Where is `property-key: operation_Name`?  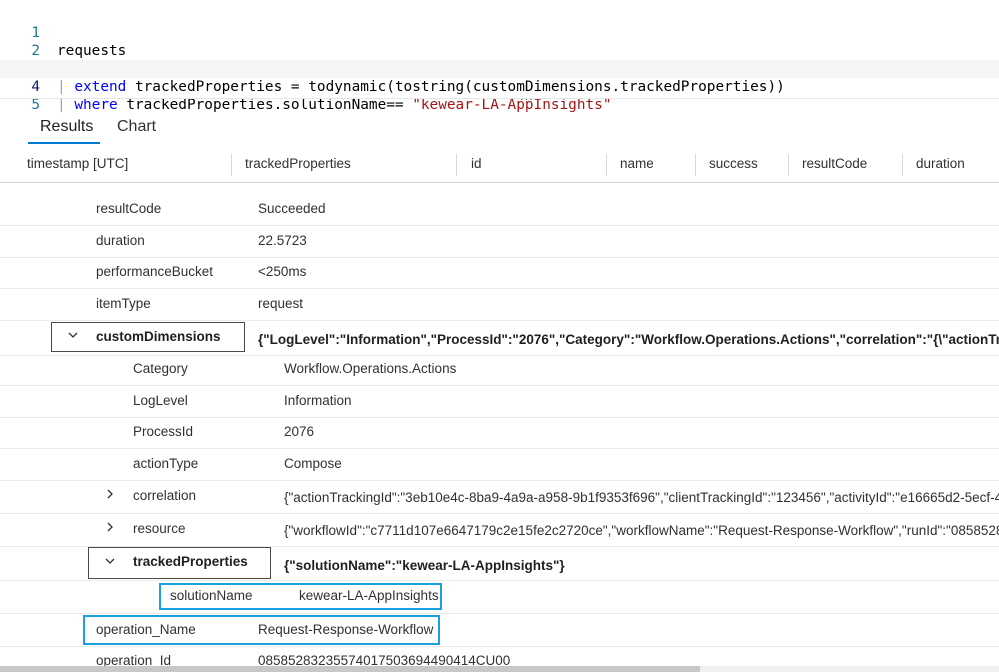
property-key: operation_Name is located at coordinates (146, 629).